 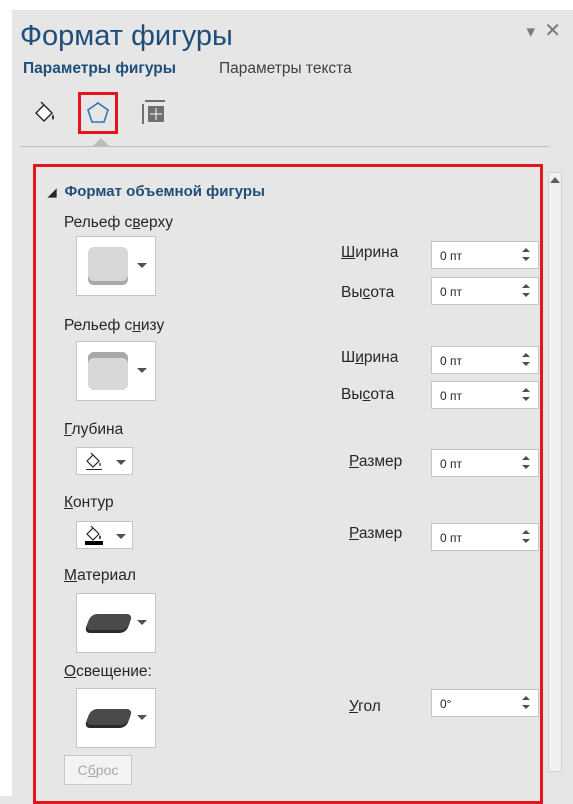 I want to click on tab-shape-options: Параметры фигуры, so click(x=99, y=69).